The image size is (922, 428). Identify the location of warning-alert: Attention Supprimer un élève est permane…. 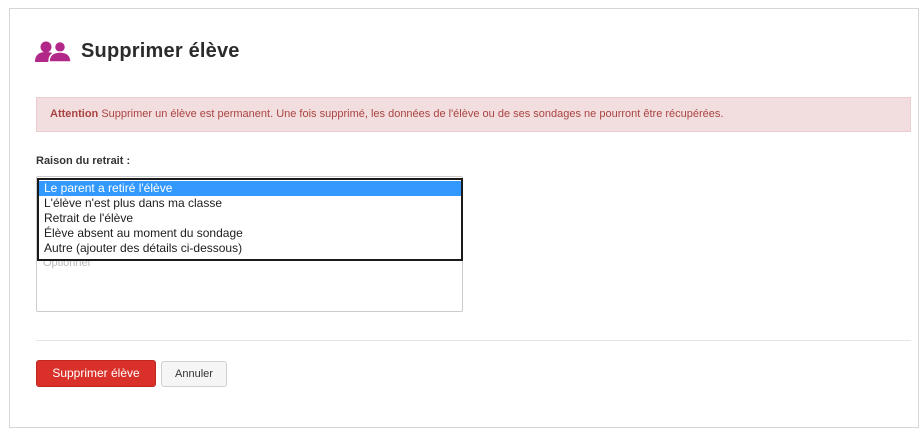
(473, 114).